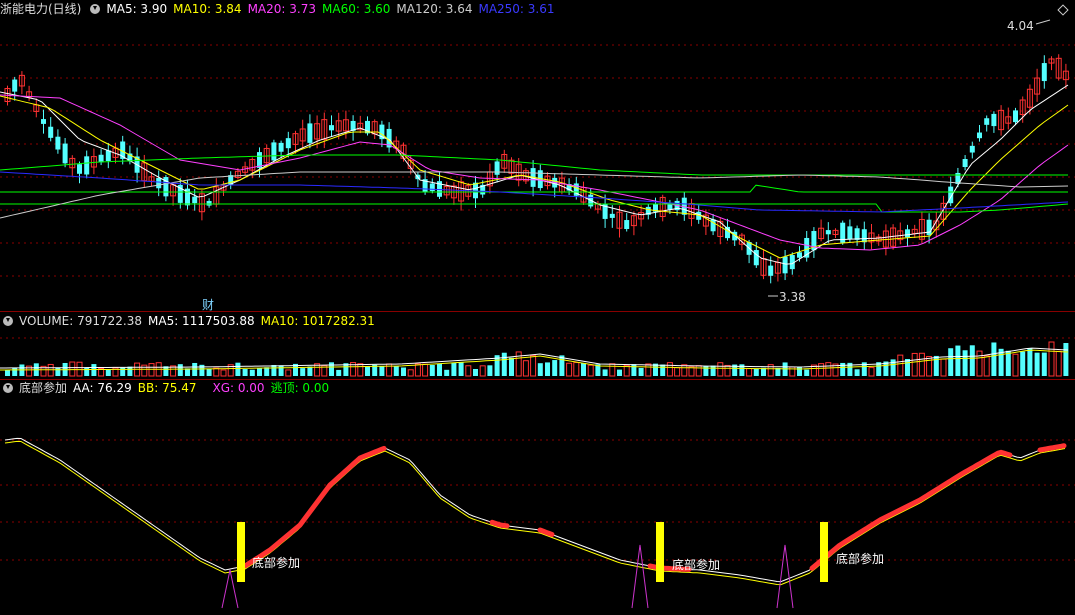 The image size is (1075, 615). I want to click on bb-value: BB: 75.47, so click(167, 388).